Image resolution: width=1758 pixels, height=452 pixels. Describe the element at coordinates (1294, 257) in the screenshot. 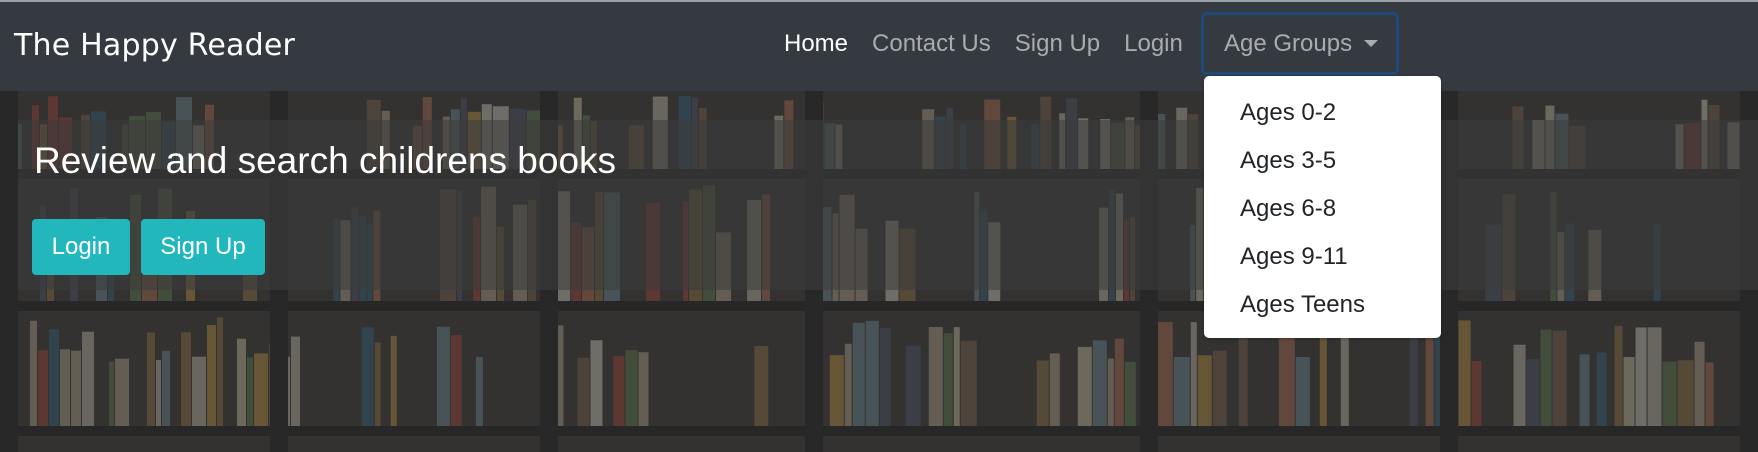

I see `dropdown-item-ages-9-11: Ages 9-11` at that location.